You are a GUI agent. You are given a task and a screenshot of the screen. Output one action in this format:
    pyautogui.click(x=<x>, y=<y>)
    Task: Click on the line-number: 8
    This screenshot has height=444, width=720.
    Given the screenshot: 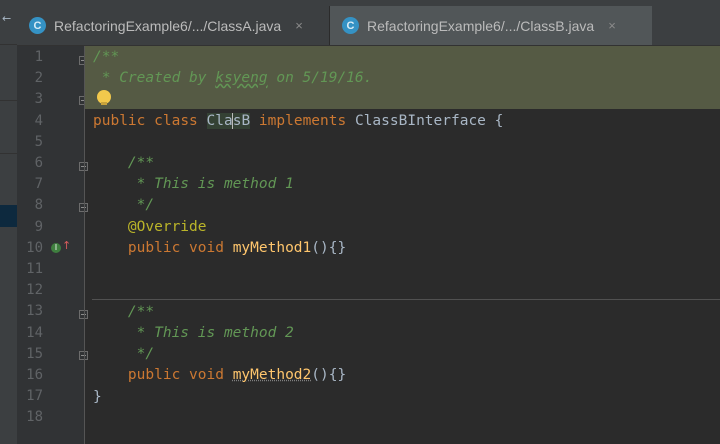 What is the action you would take?
    pyautogui.click(x=38, y=205)
    